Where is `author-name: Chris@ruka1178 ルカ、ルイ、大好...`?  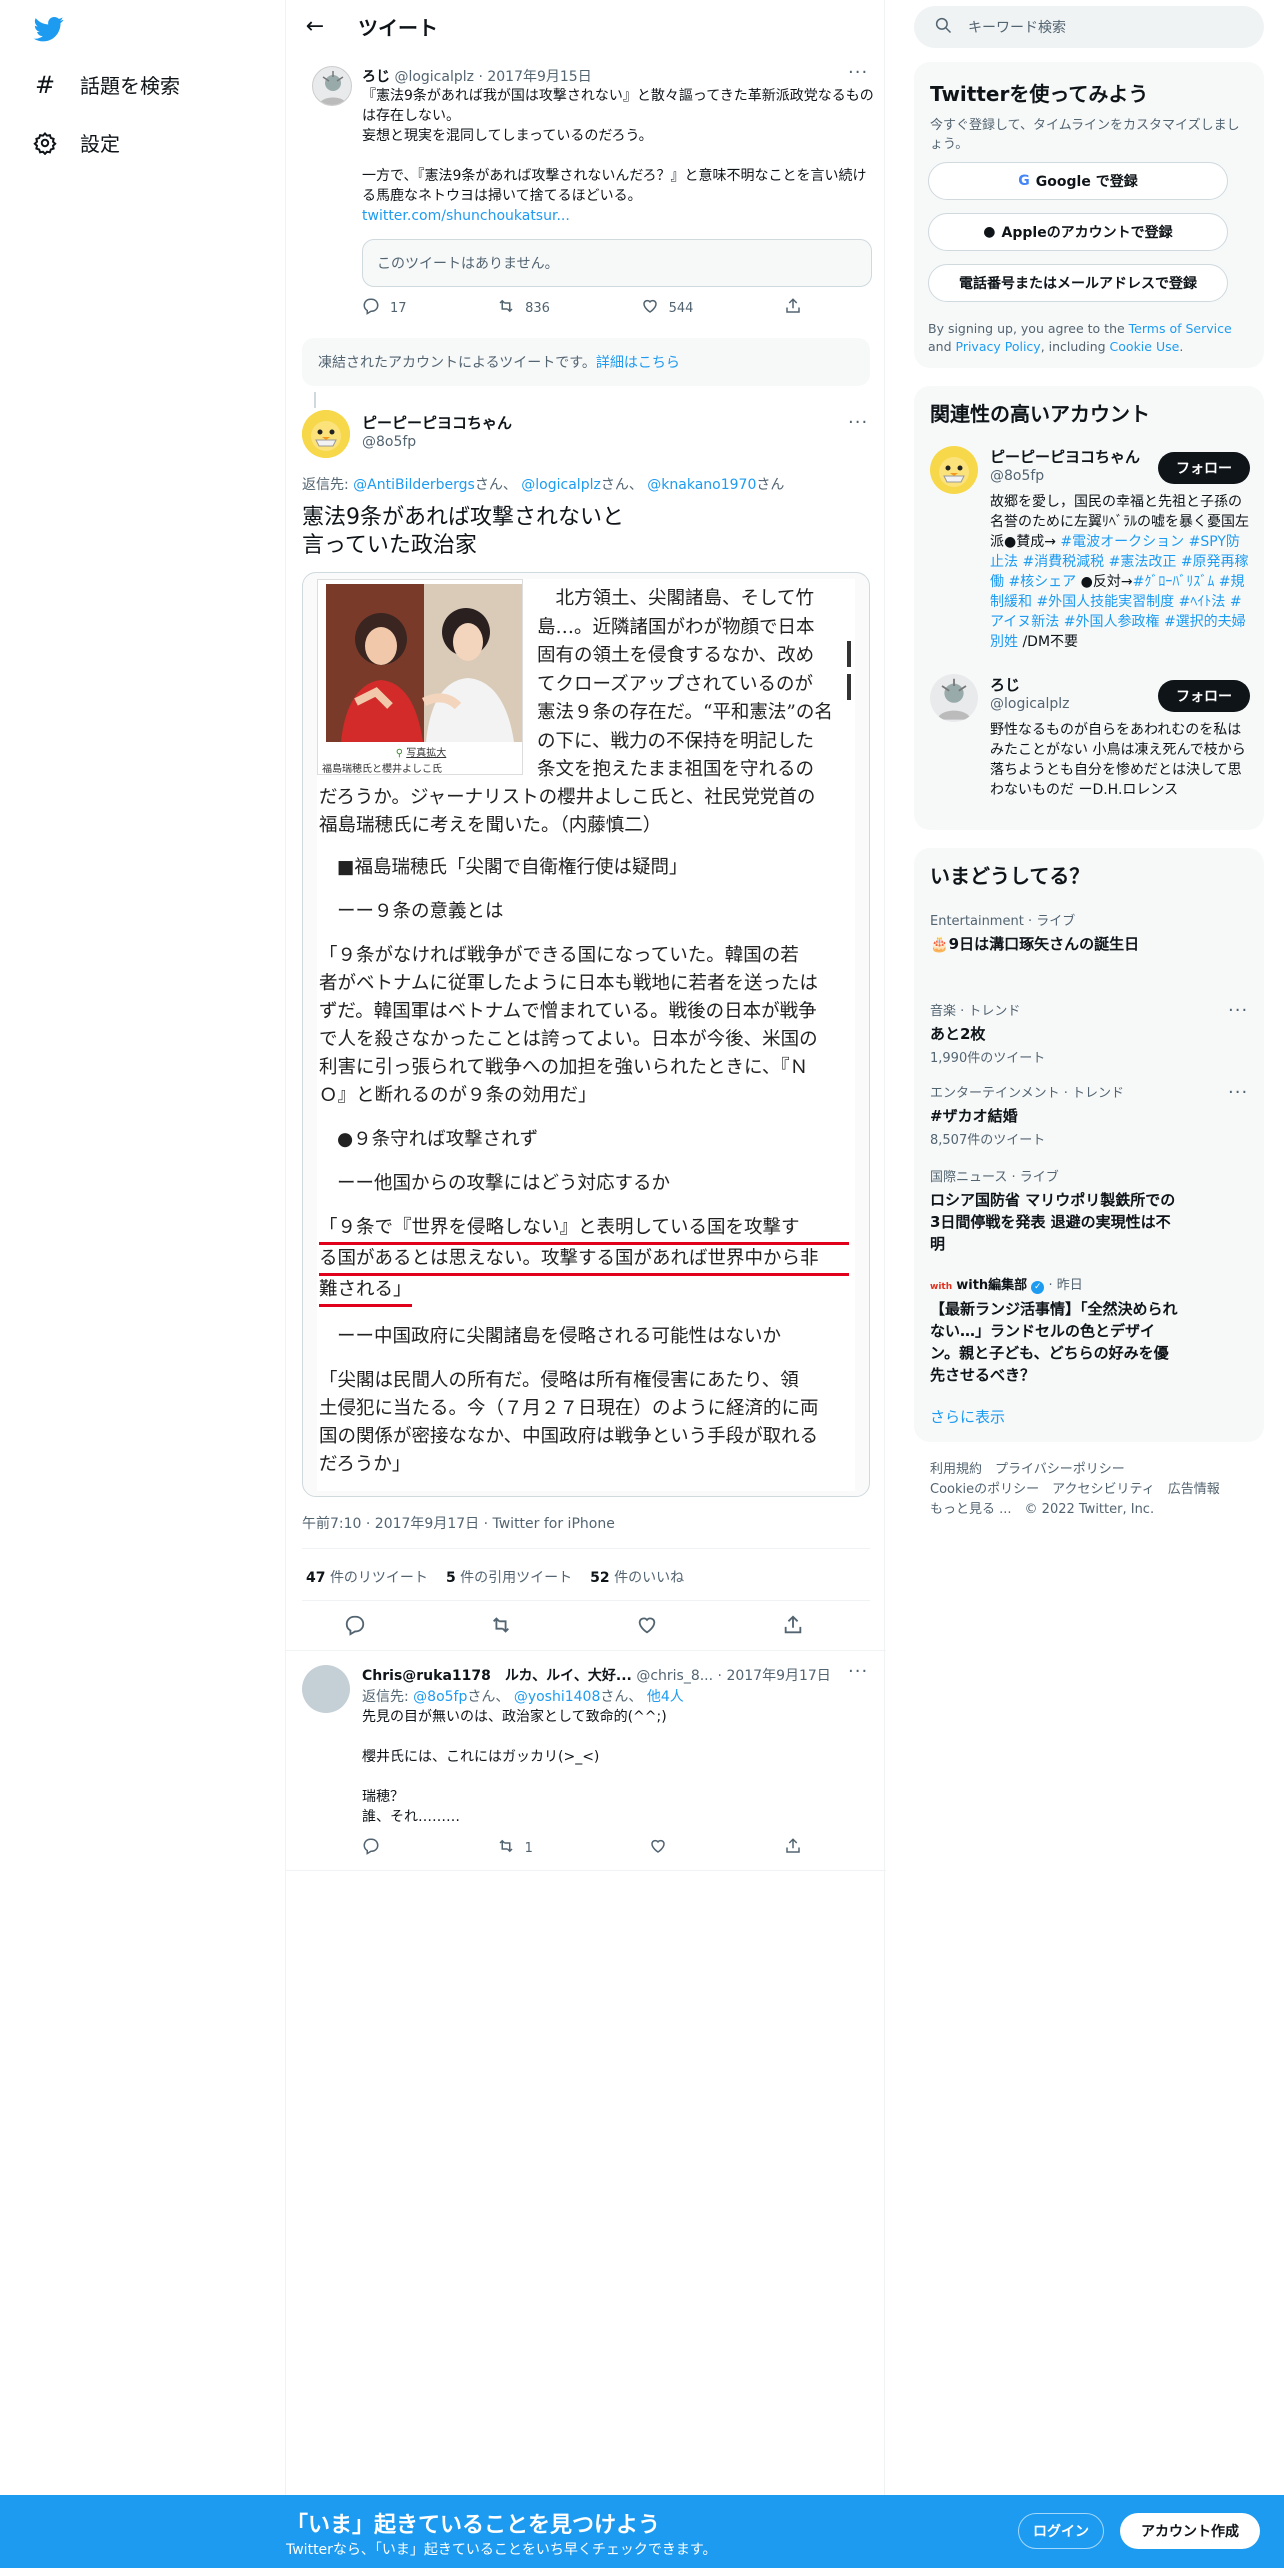
author-name: Chris@ruka1178 ルカ、ルイ、大好... is located at coordinates (497, 1676).